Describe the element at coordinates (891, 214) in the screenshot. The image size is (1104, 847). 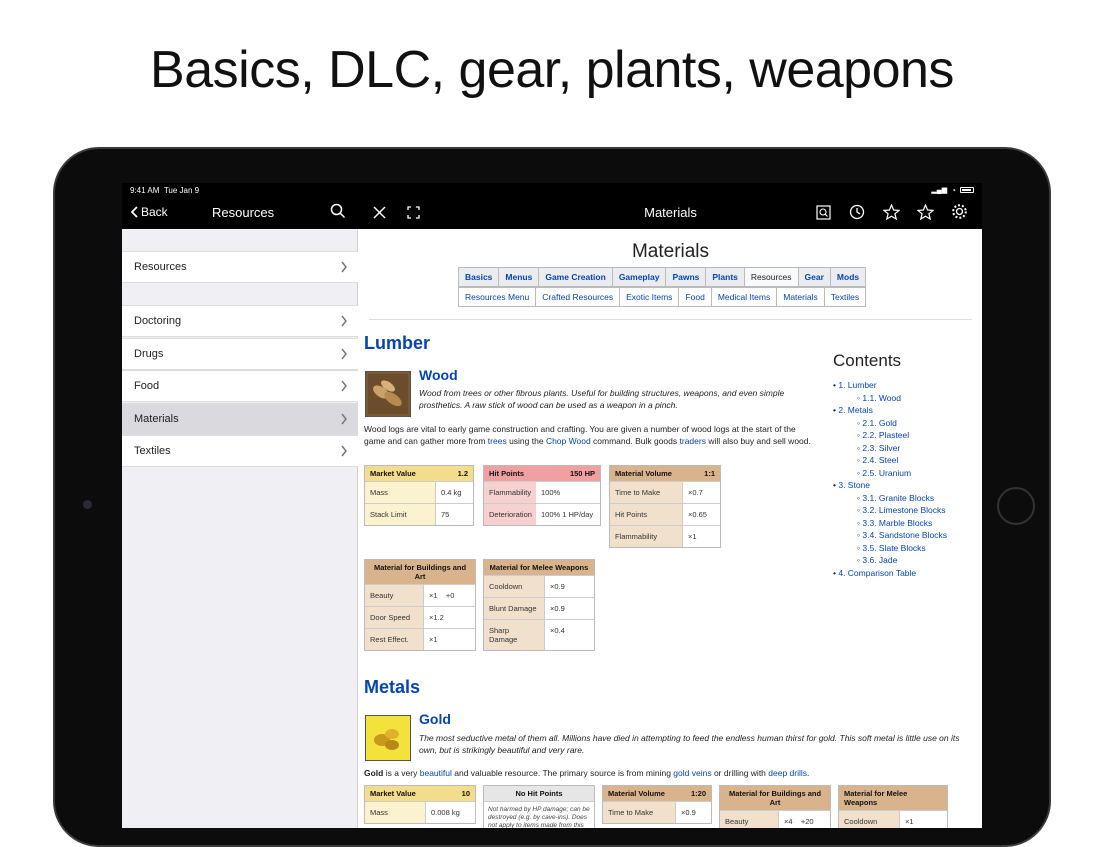
I see `star-icon` at that location.